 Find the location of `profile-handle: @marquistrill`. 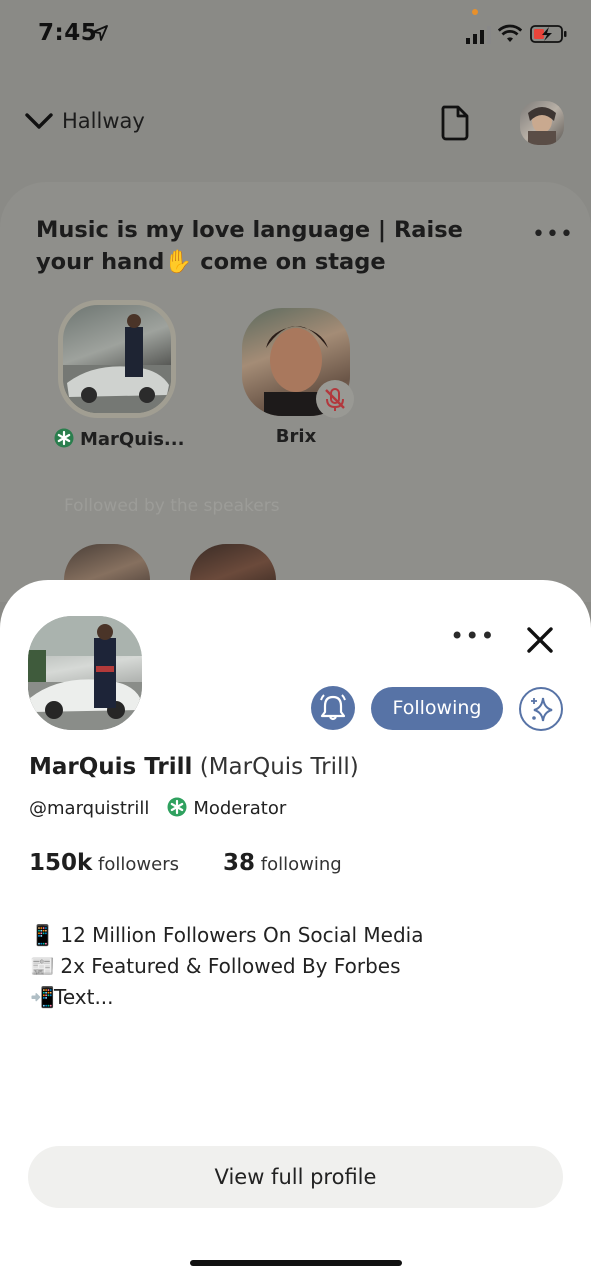

profile-handle: @marquistrill is located at coordinates (89, 808).